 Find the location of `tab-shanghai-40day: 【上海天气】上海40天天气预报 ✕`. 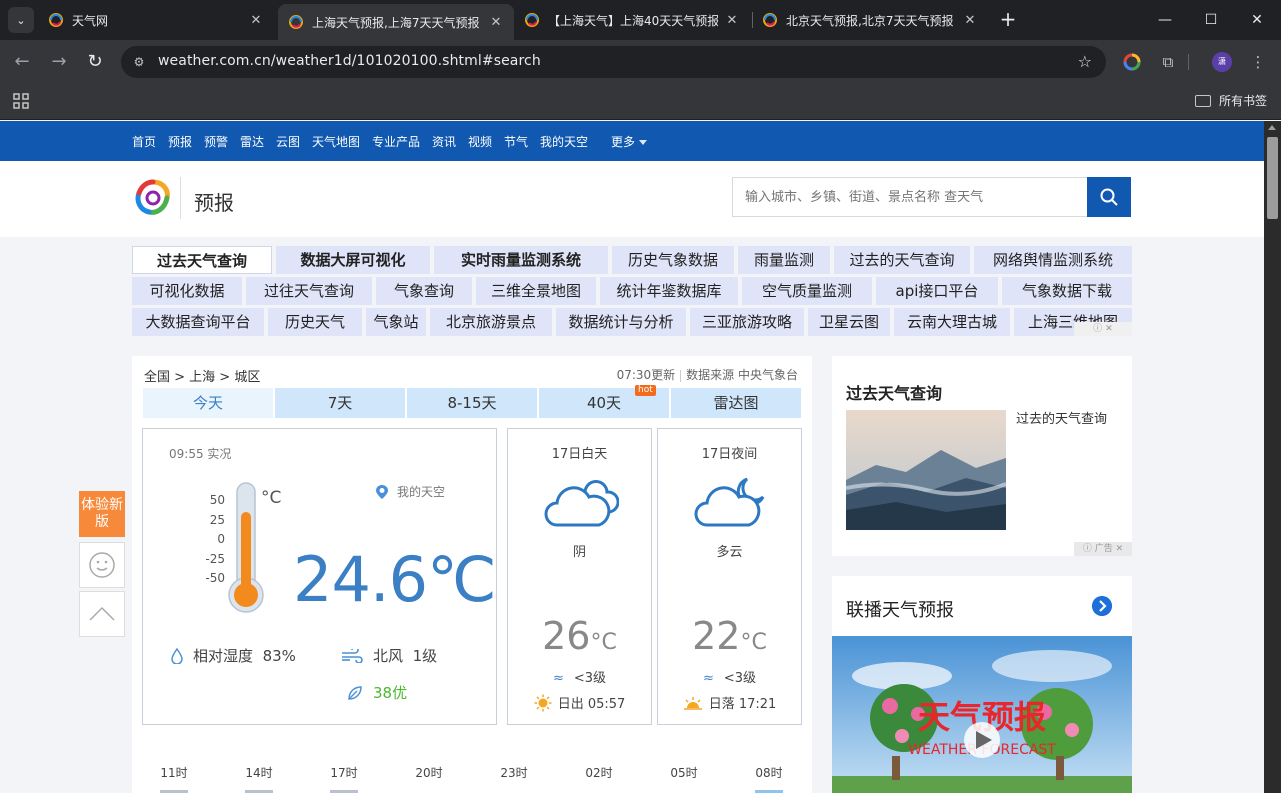

tab-shanghai-40day: 【上海天气】上海40天天气预报 ✕ is located at coordinates (632, 20).